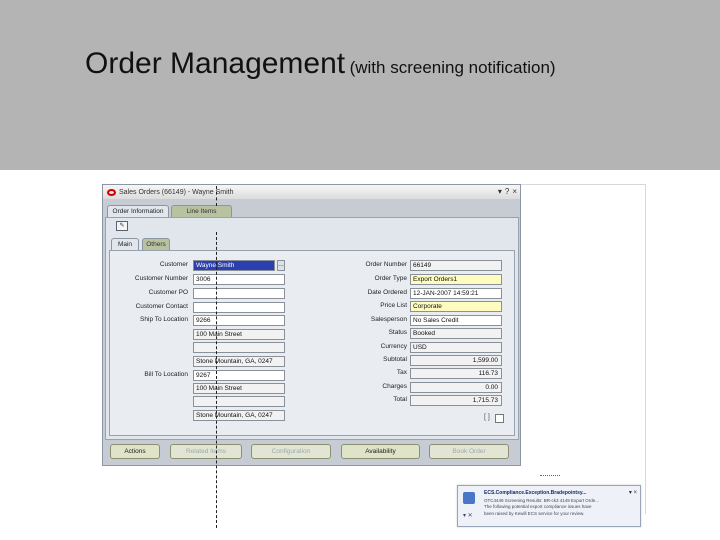  What do you see at coordinates (111, 192) in the screenshot?
I see `oracle-logo-icon` at bounding box center [111, 192].